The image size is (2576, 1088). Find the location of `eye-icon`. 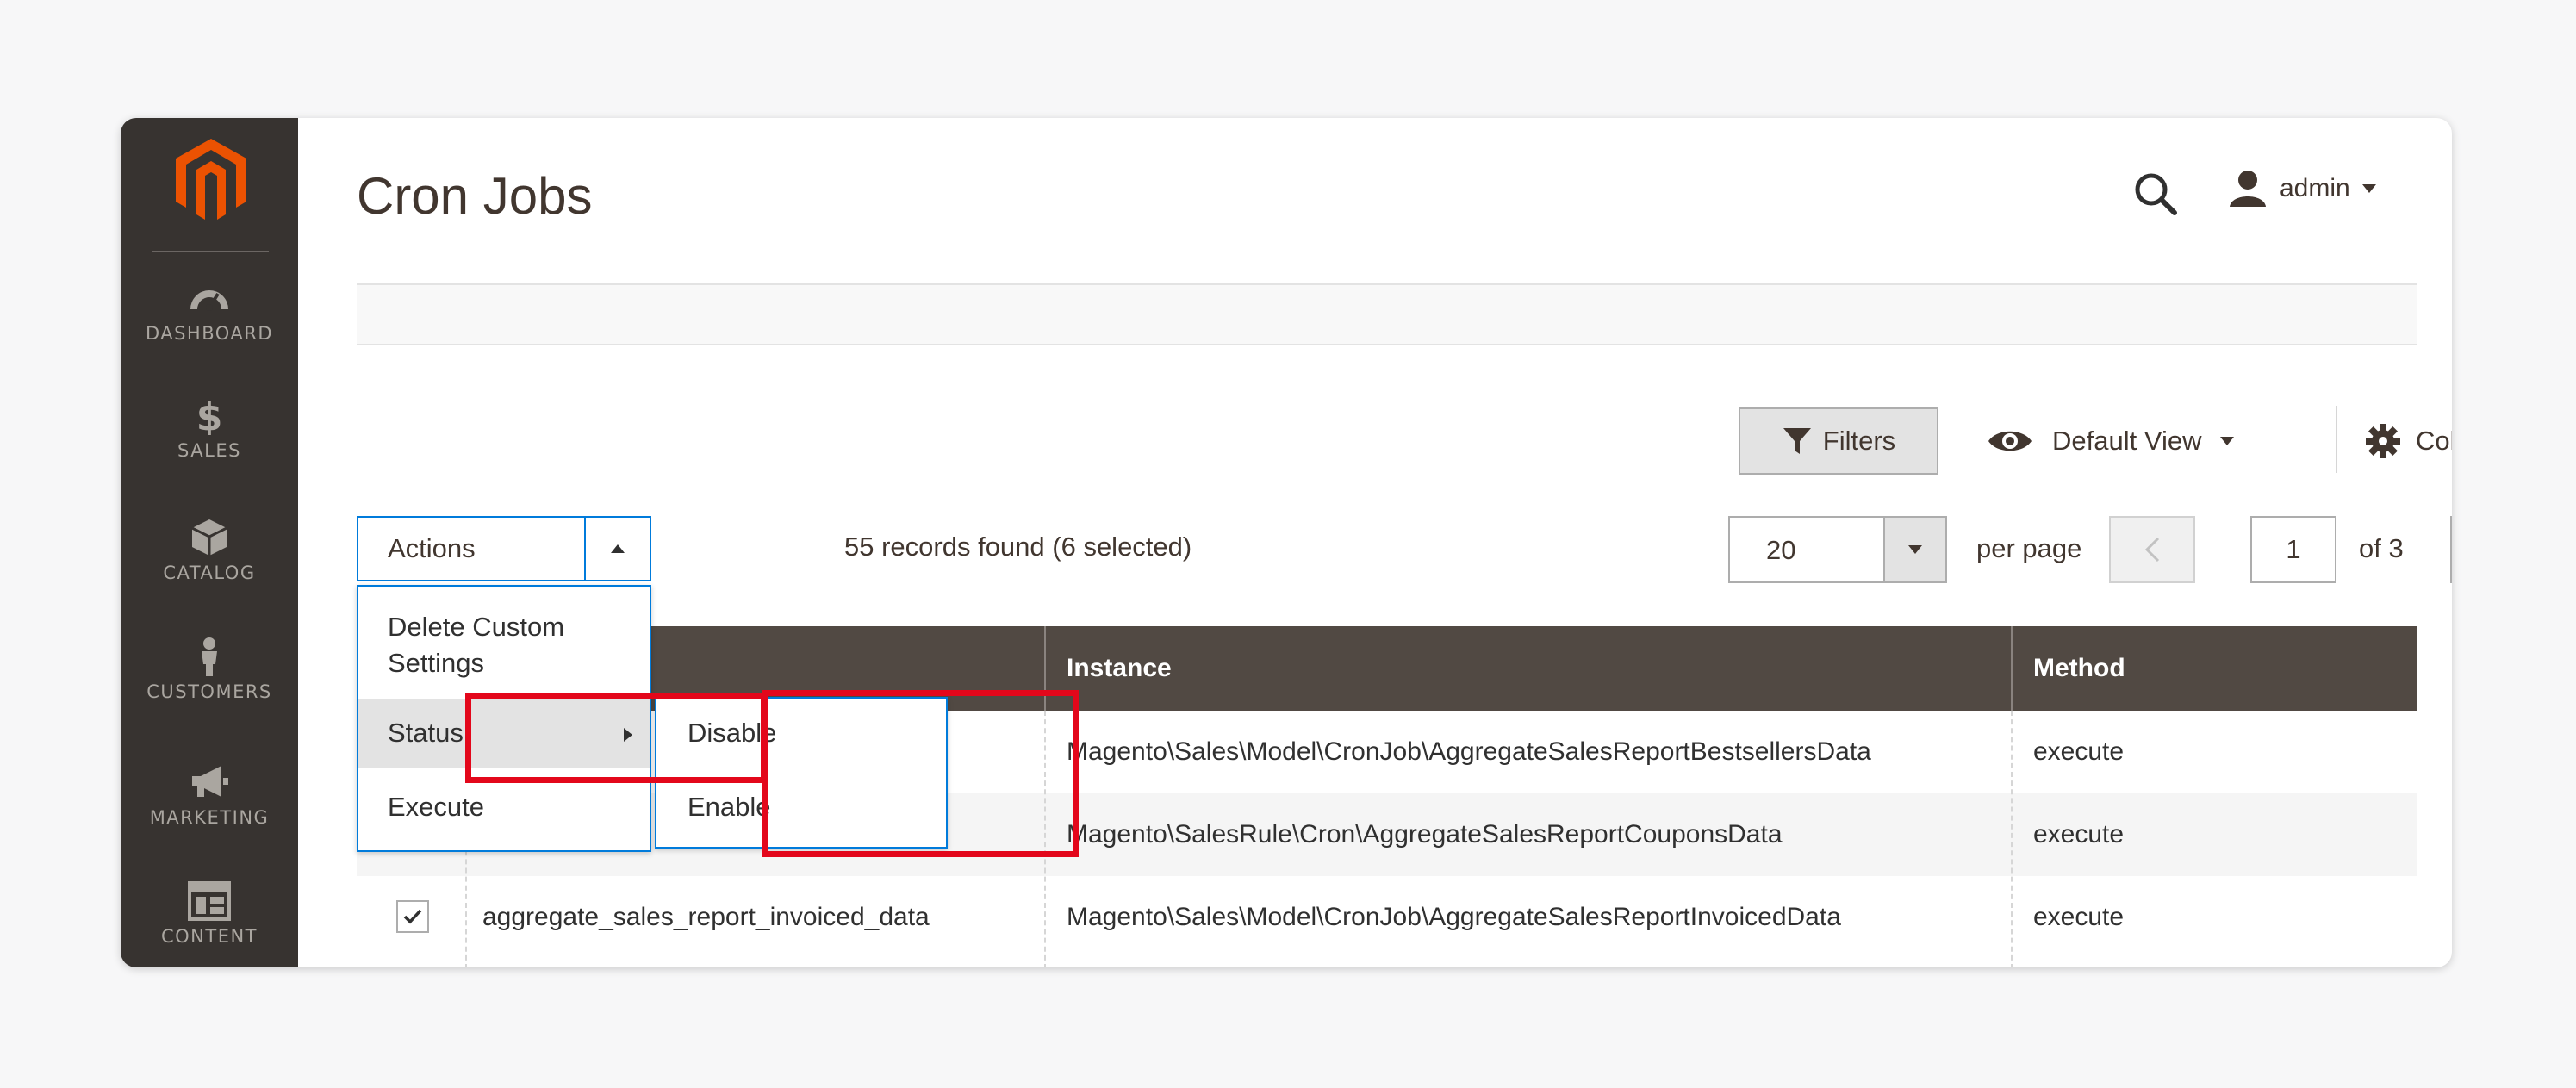

eye-icon is located at coordinates (2010, 441).